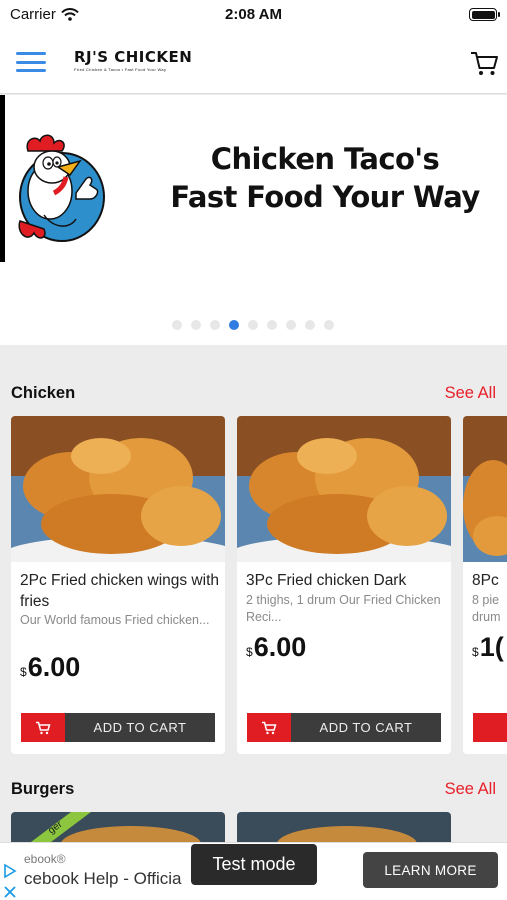 This screenshot has width=507, height=900. What do you see at coordinates (103, 878) in the screenshot?
I see `ad-headline: cebook Help - Officia` at bounding box center [103, 878].